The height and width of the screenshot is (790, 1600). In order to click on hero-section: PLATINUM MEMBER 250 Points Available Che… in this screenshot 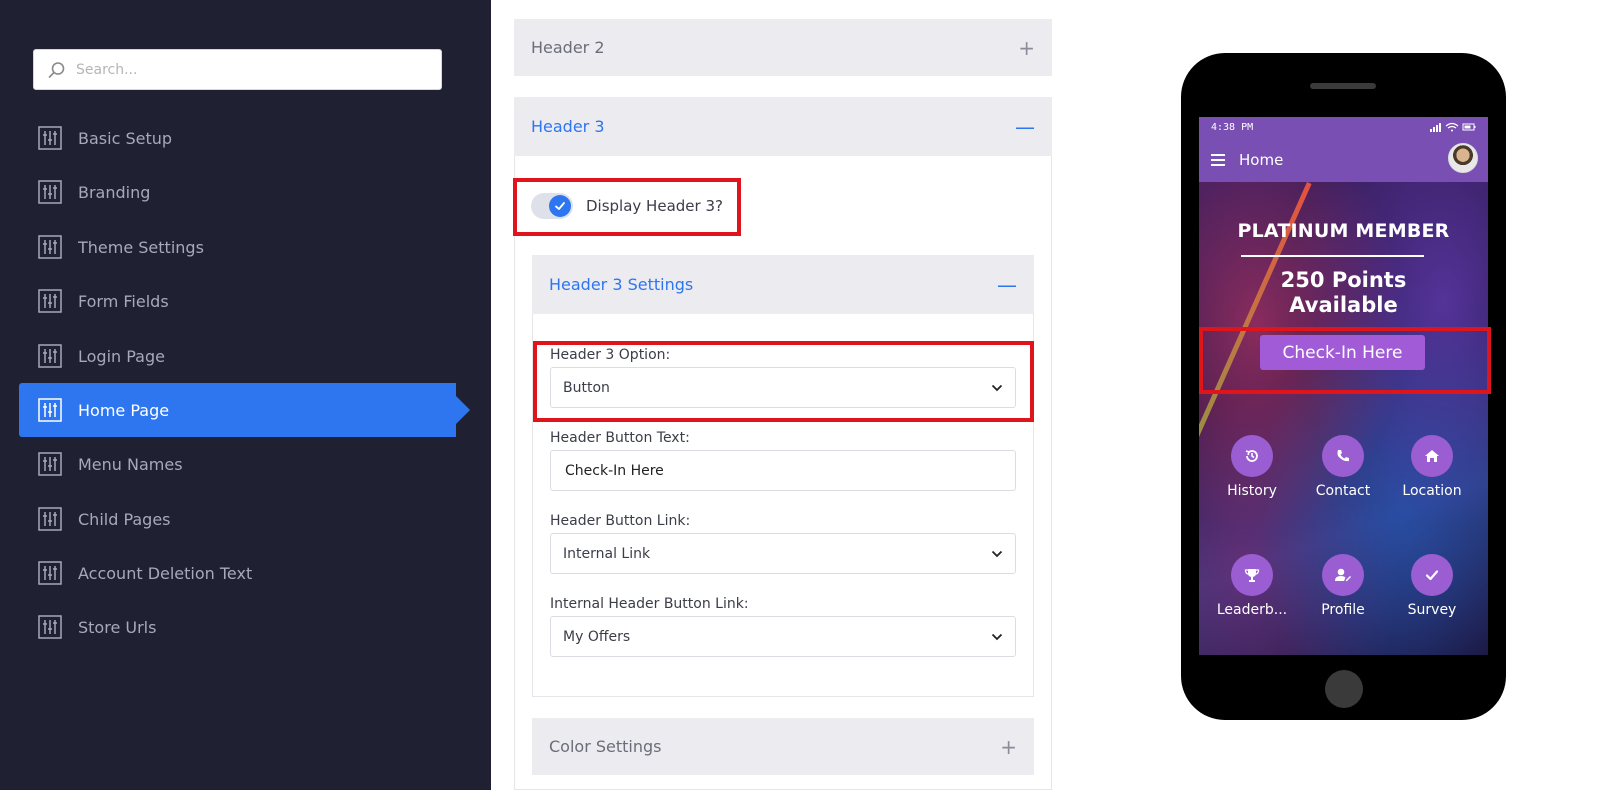, I will do `click(1343, 418)`.